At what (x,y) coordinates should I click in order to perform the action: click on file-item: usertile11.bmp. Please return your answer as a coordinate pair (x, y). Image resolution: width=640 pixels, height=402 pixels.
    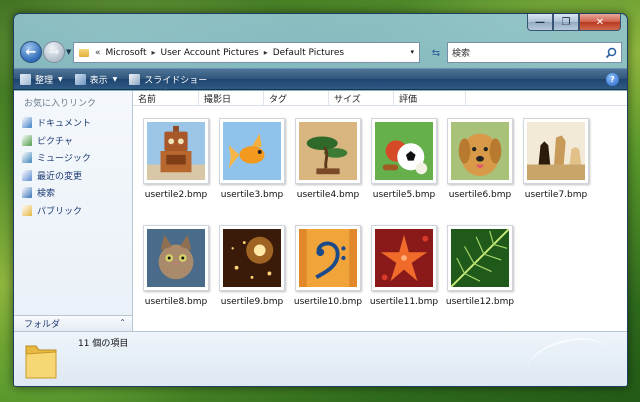
    Looking at the image, I should click on (404, 278).